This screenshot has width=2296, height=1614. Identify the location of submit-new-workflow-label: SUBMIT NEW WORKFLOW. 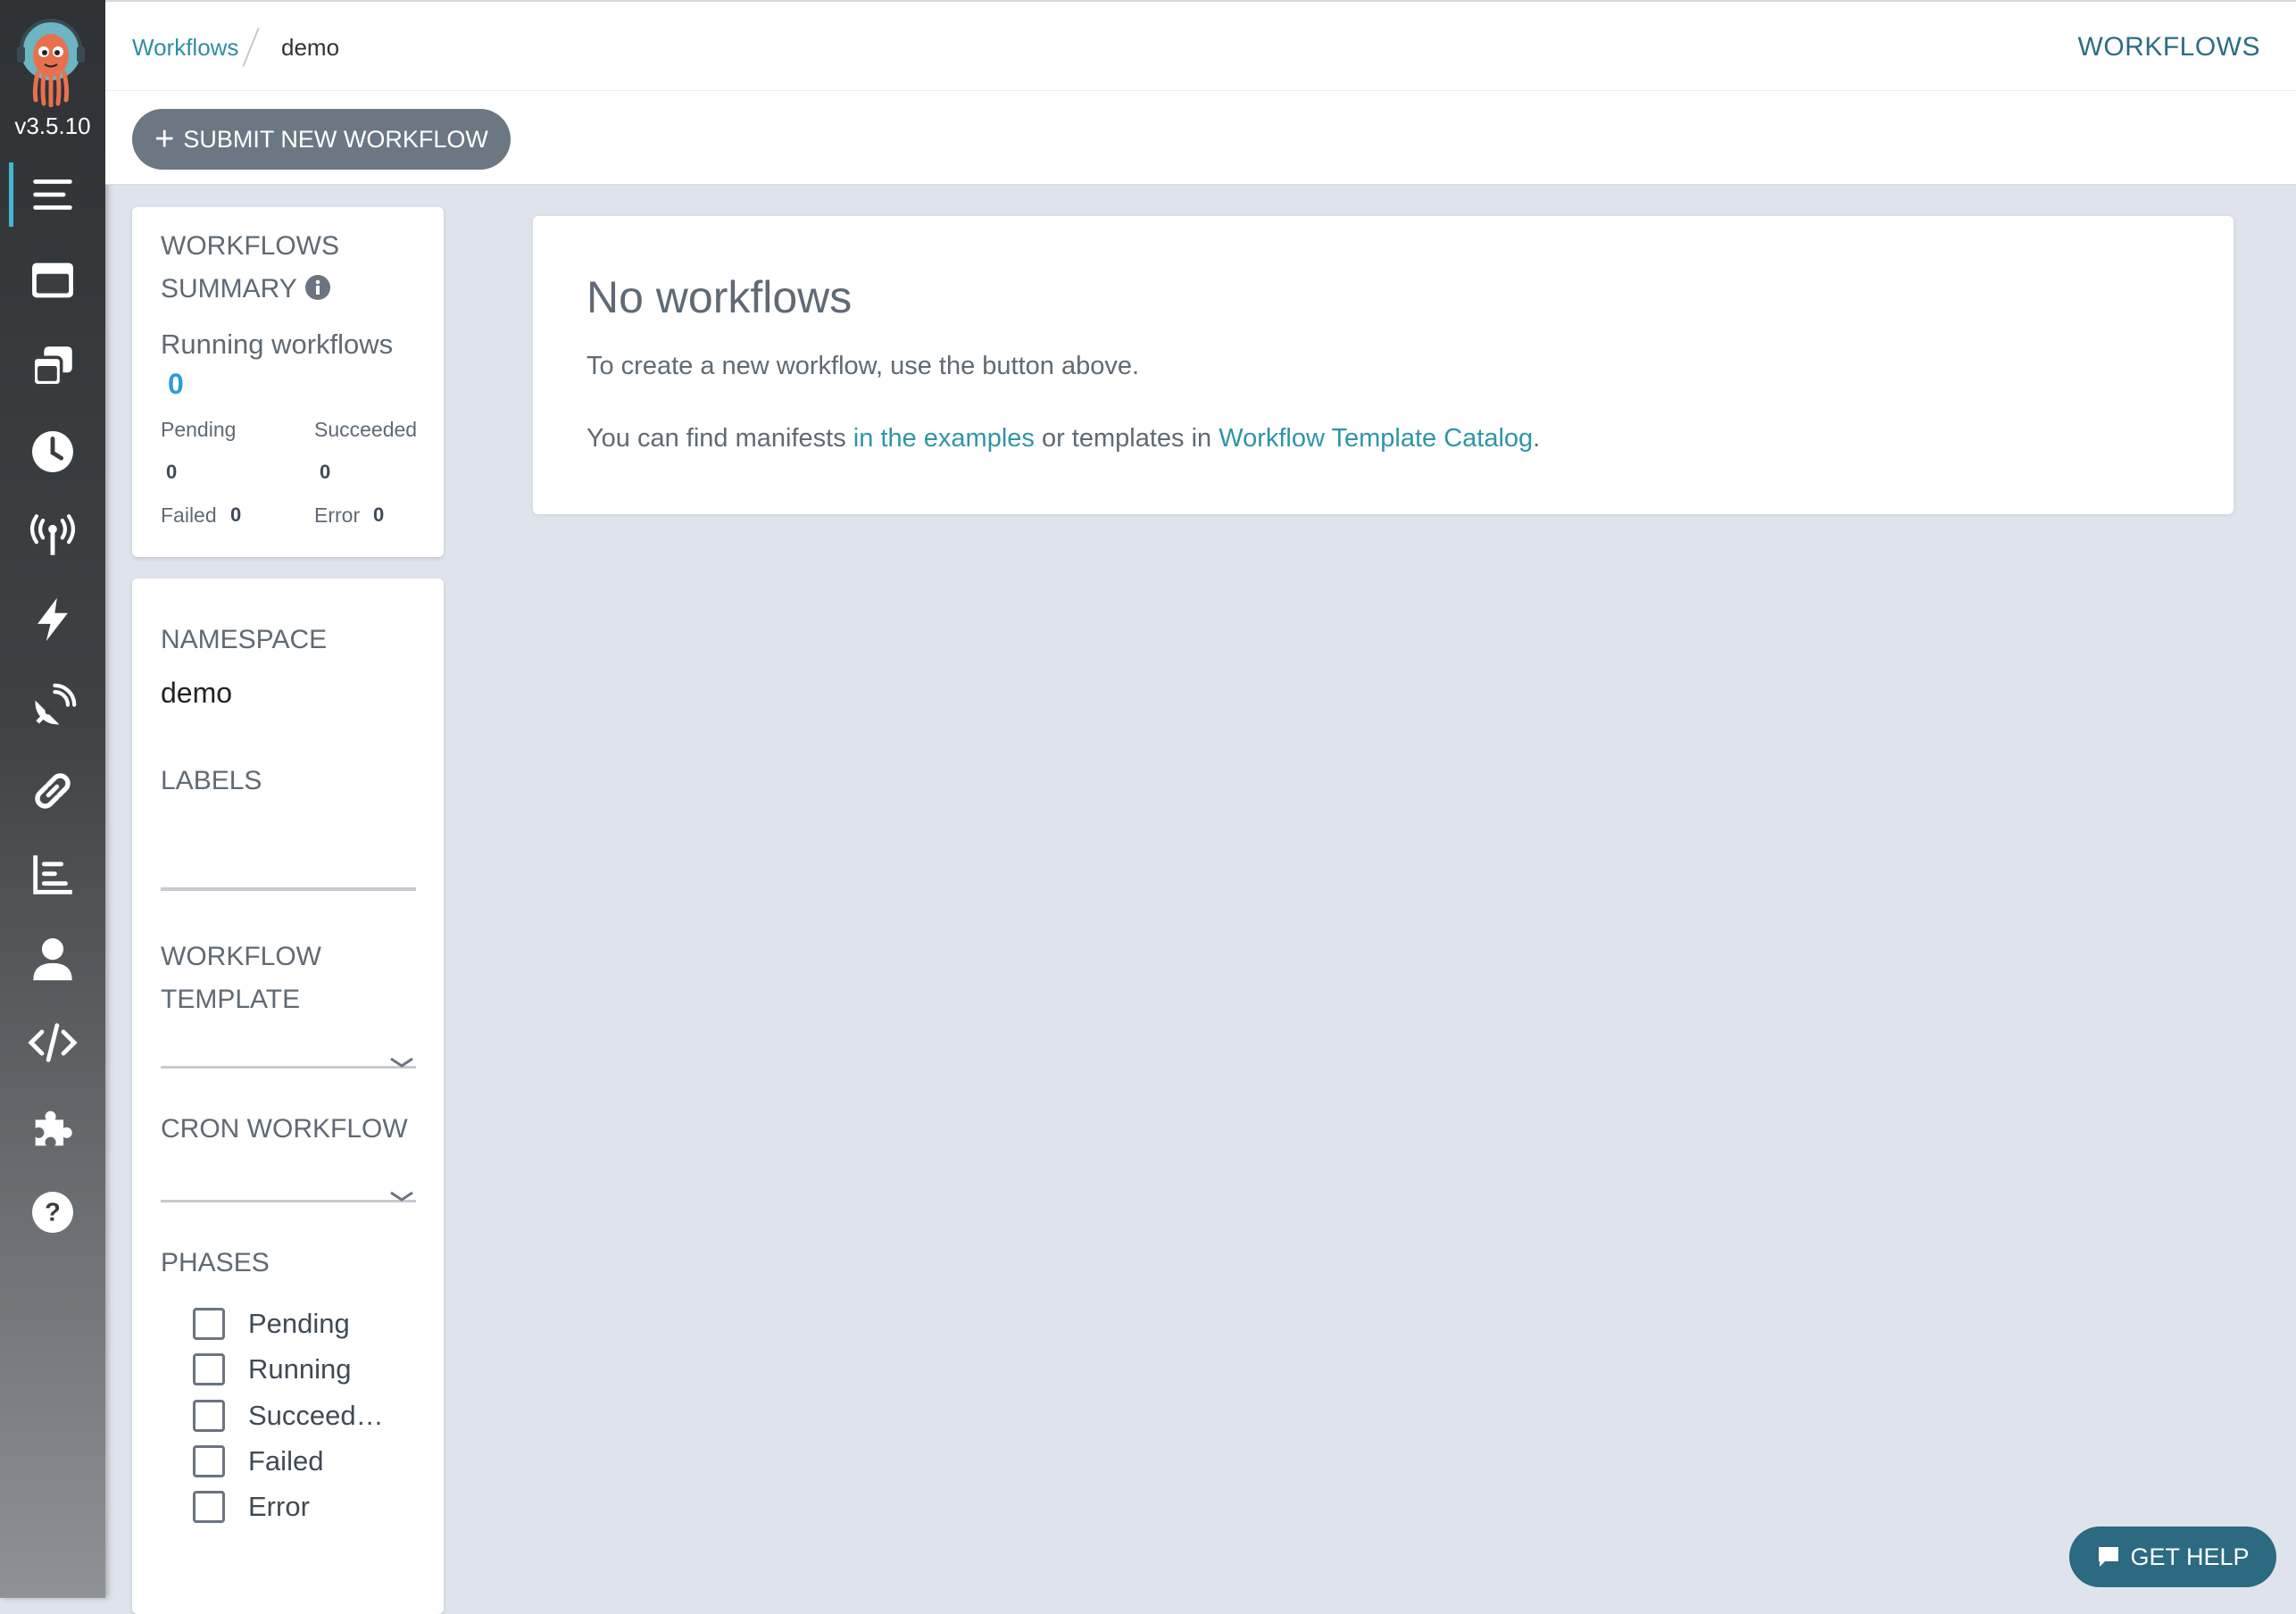
(335, 139).